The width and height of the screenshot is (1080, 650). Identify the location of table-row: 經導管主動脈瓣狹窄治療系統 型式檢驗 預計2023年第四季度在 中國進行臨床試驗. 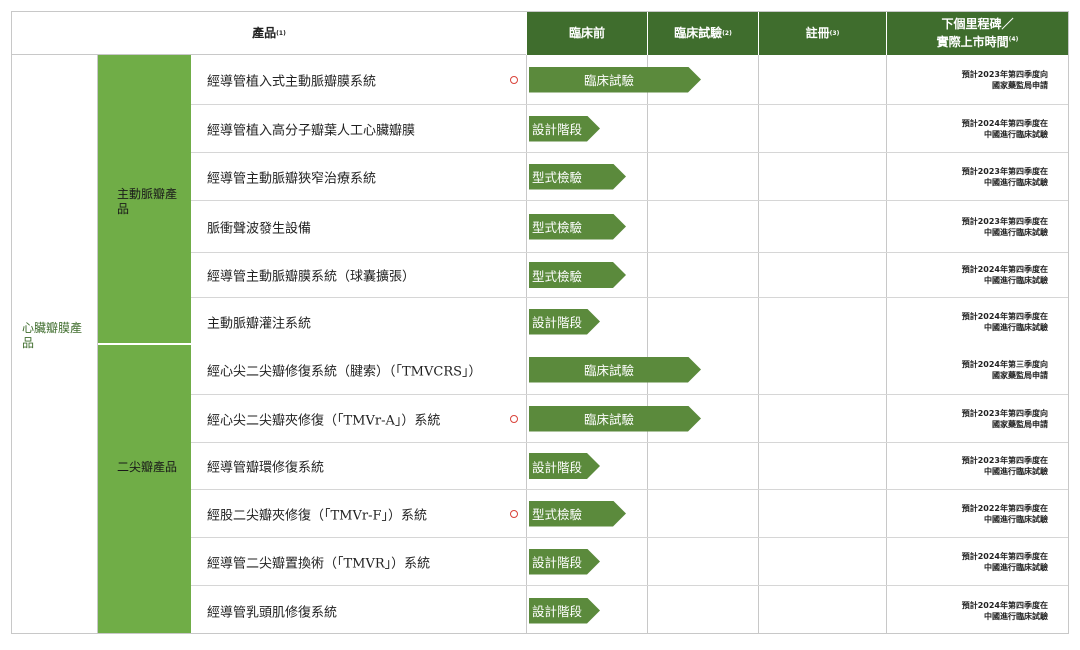
(629, 176).